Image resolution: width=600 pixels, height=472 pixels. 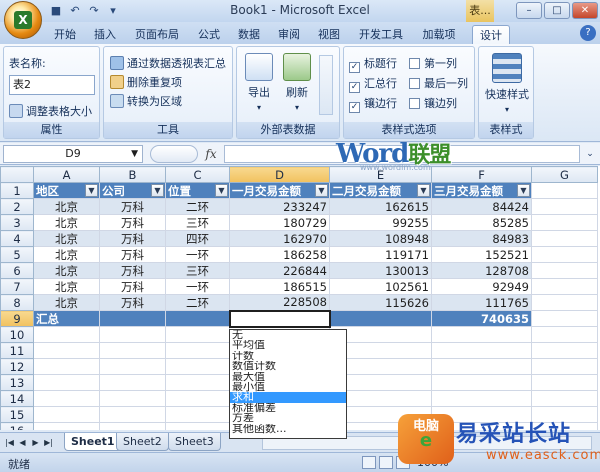 I want to click on total-row-cell, so click(x=197, y=318).